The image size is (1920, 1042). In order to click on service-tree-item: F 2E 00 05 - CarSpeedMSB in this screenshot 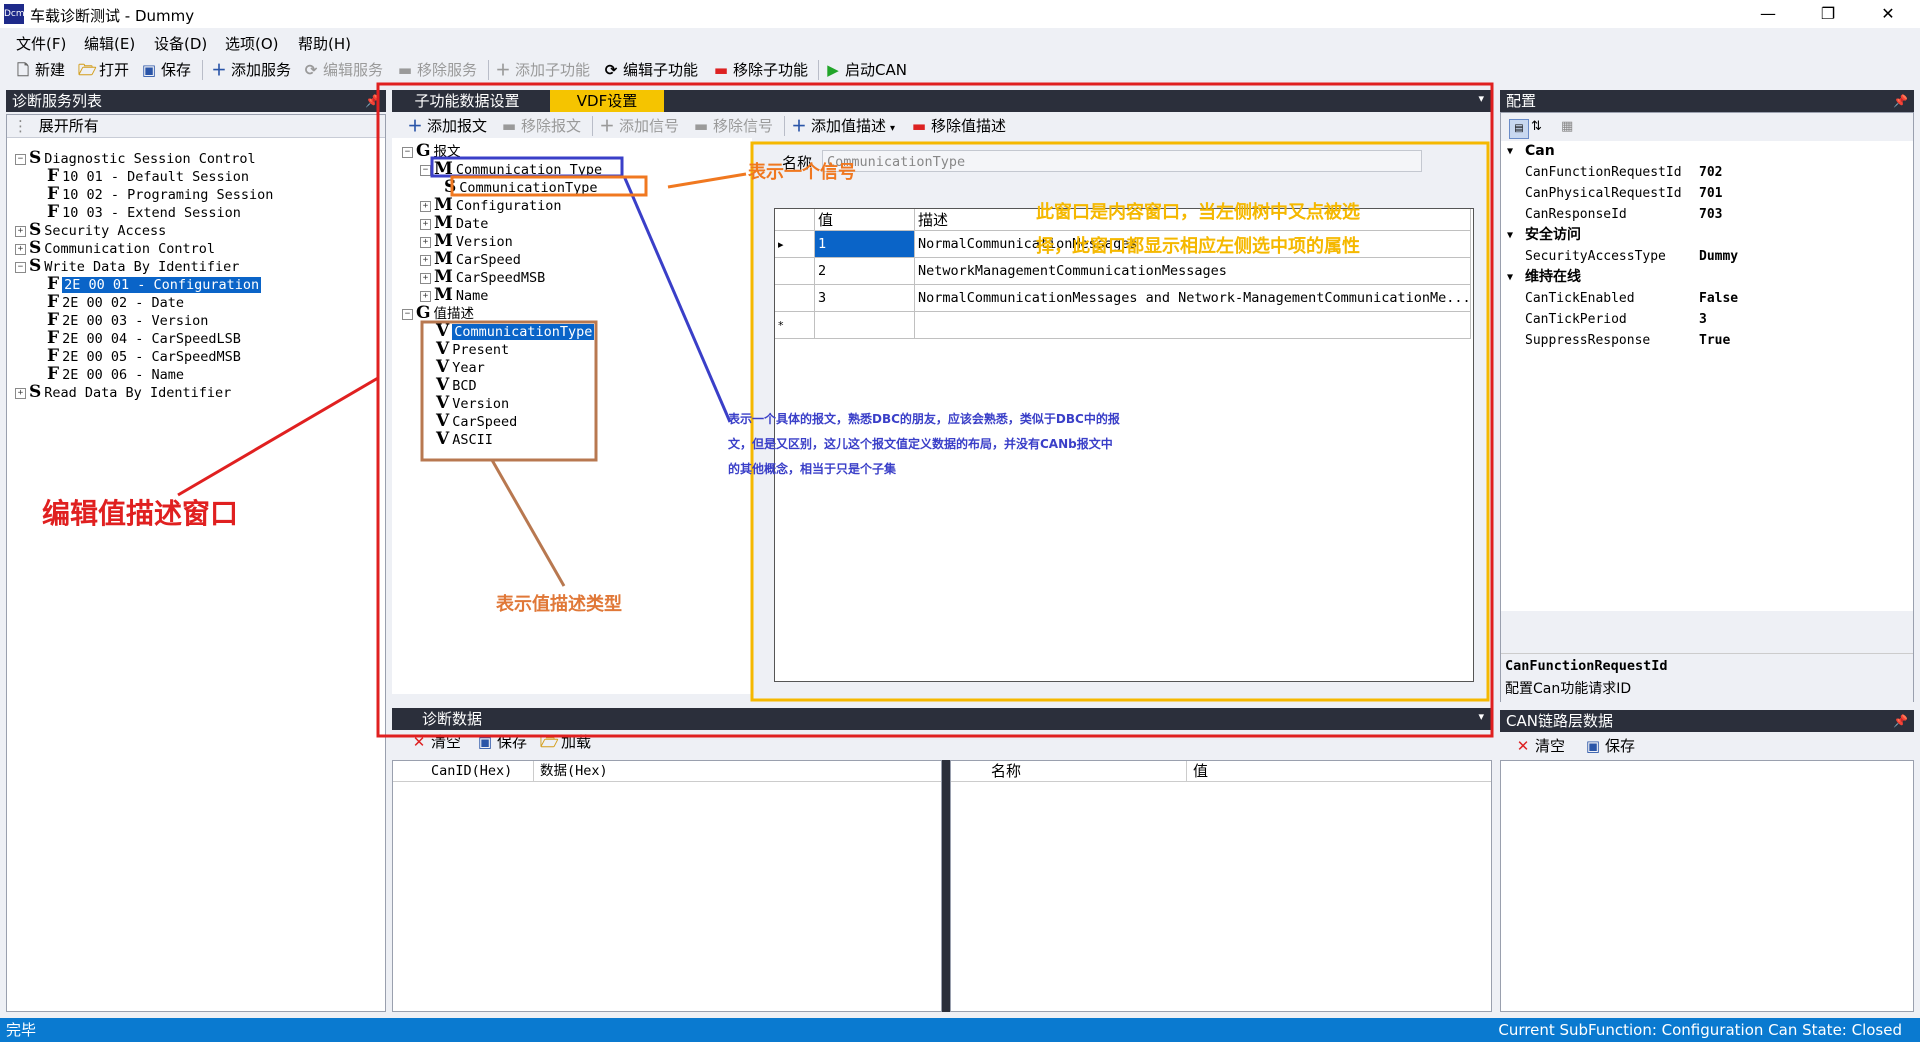, I will do `click(144, 356)`.